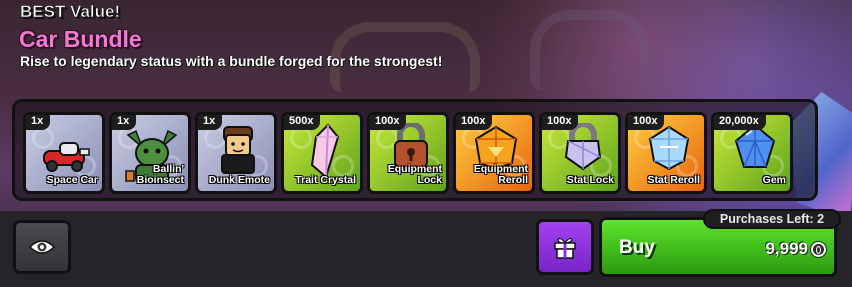  Describe the element at coordinates (325, 180) in the screenshot. I see `item-label: Trait Crystal` at that location.